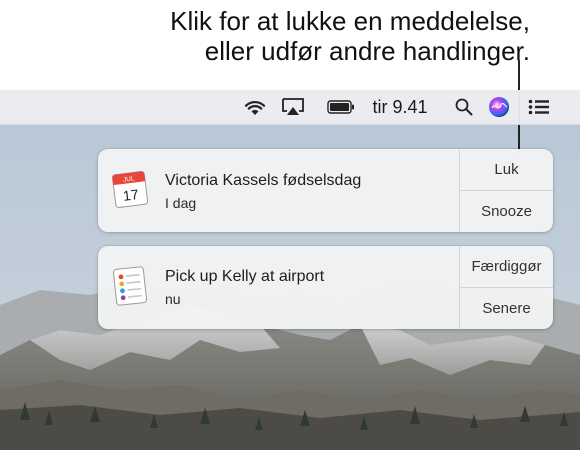 This screenshot has height=450, width=580. I want to click on snooze-button: Snooze, so click(506, 211).